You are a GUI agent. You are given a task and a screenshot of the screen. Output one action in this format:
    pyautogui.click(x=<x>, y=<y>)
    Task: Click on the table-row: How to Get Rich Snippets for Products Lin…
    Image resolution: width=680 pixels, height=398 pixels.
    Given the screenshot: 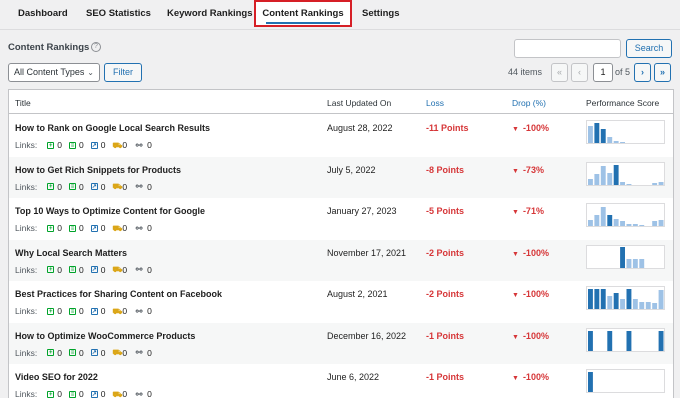 What is the action you would take?
    pyautogui.click(x=341, y=177)
    